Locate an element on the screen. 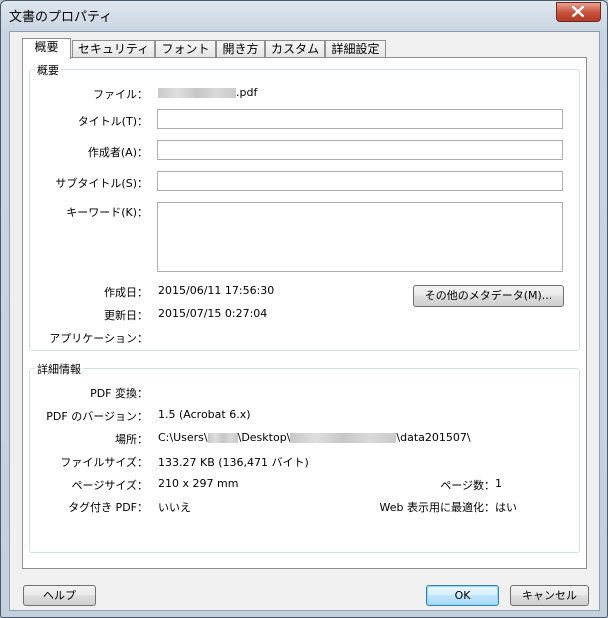  tab-label: 詳細設定 is located at coordinates (355, 49).